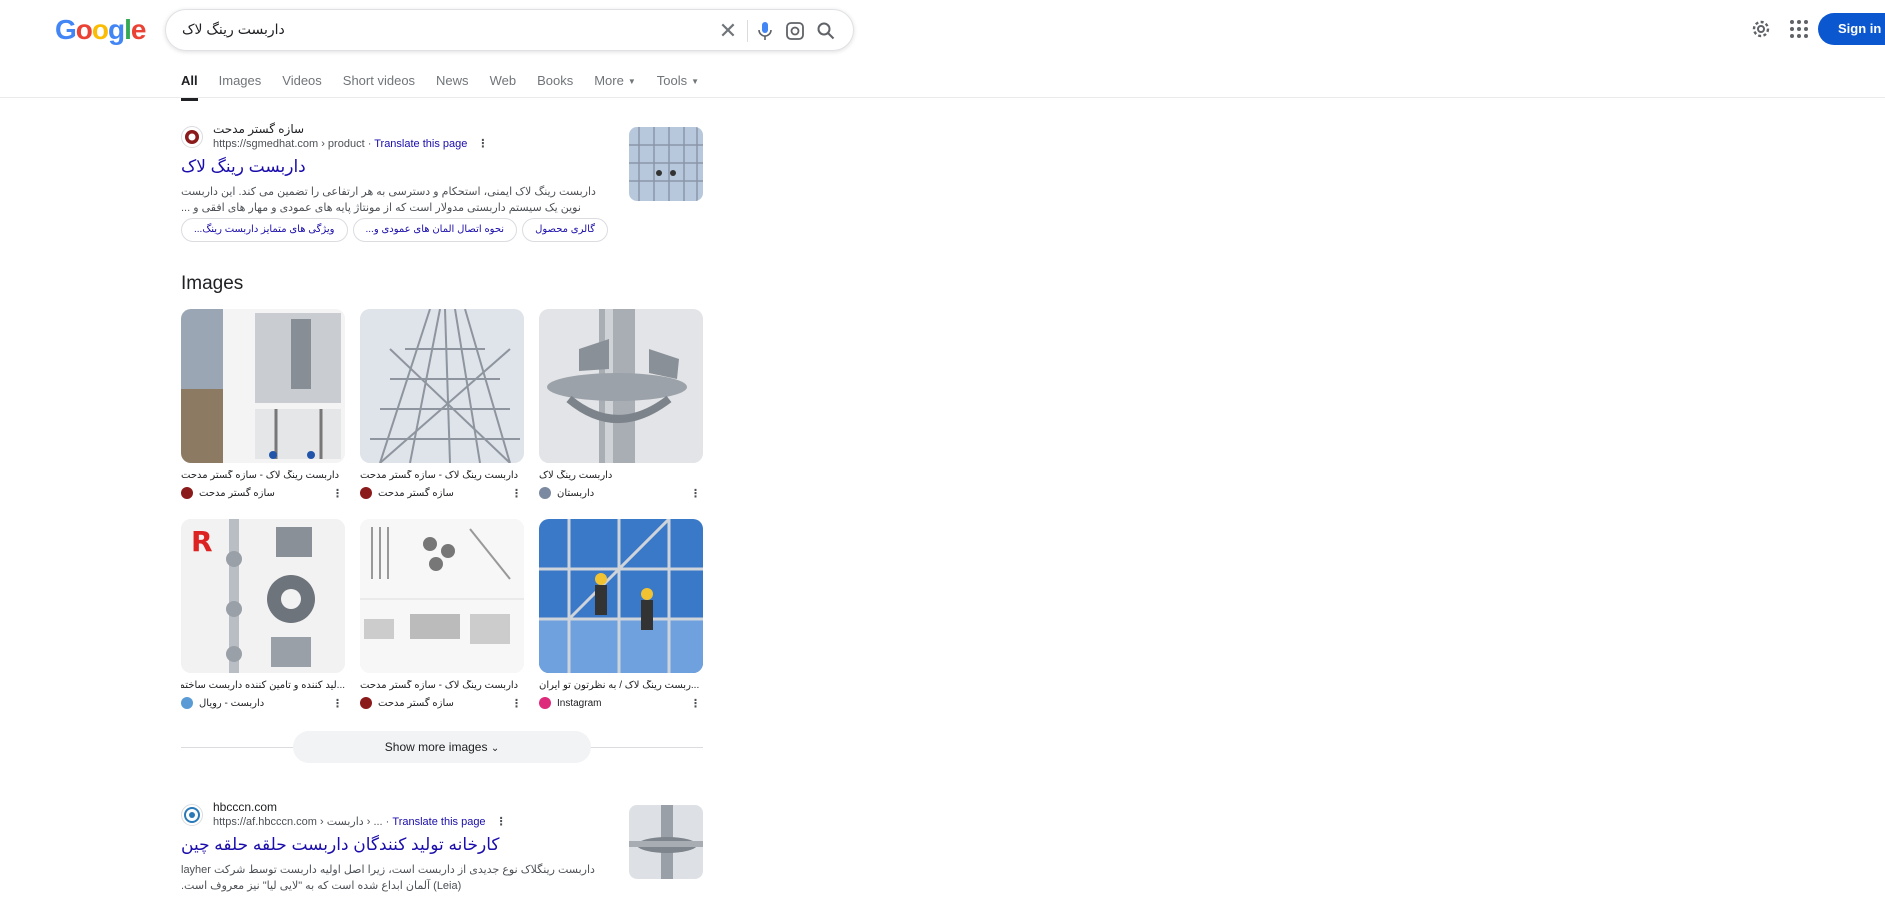  I want to click on tab-short-videos: Short videos, so click(379, 87).